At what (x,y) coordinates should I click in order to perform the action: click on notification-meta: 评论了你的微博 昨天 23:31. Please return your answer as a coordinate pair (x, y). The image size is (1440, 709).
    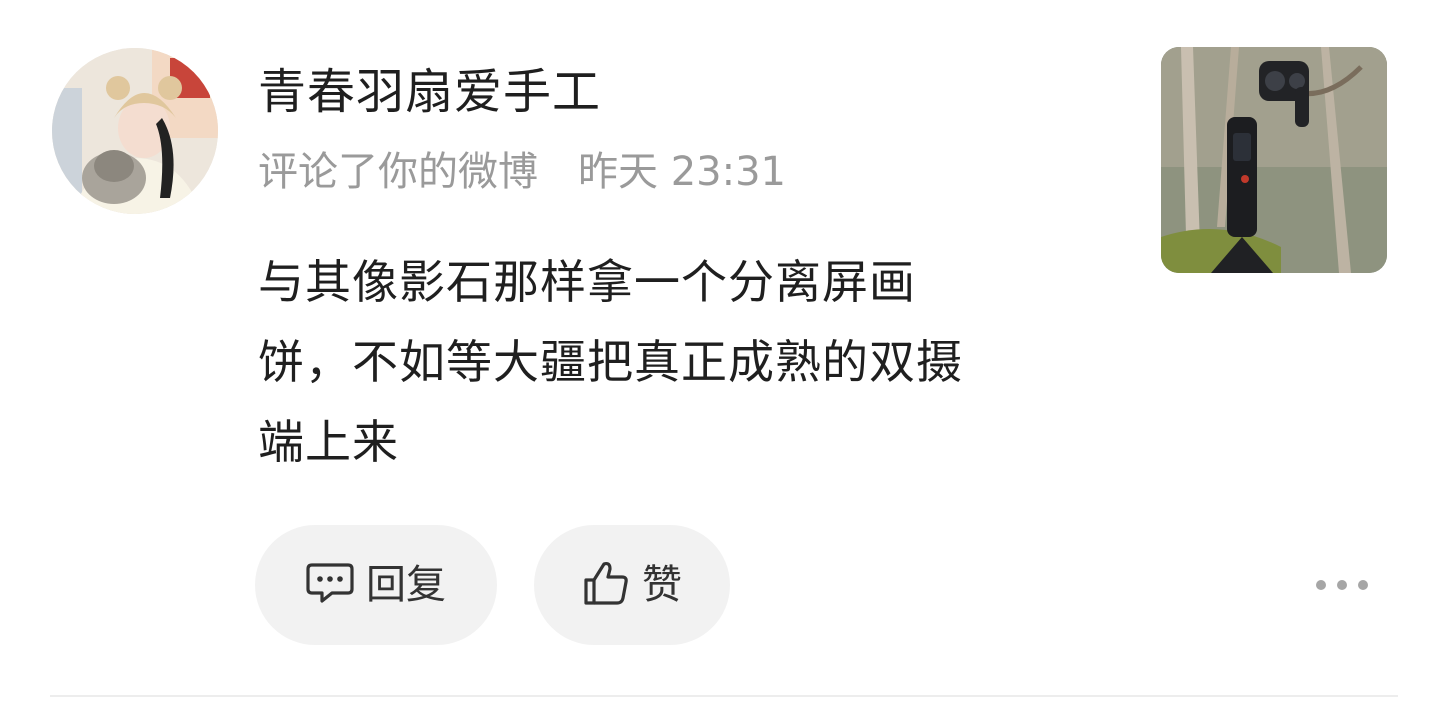
    Looking at the image, I should click on (522, 172).